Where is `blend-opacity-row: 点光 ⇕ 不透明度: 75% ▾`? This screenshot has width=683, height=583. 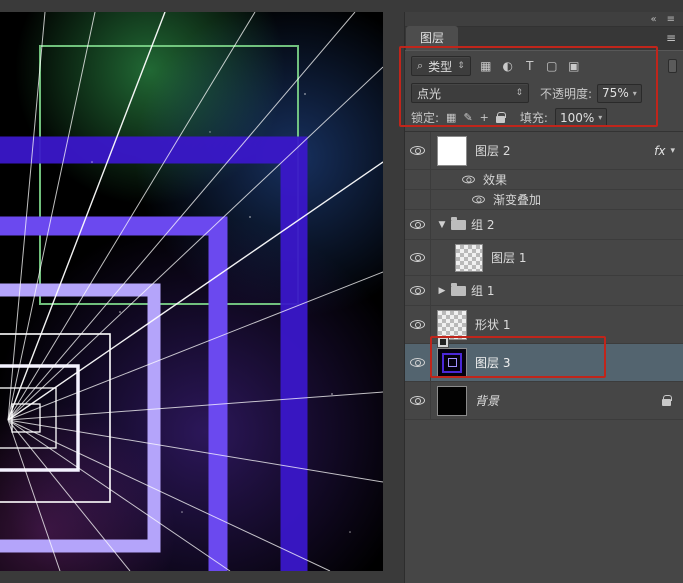
blend-opacity-row: 点光 ⇕ 不透明度: 75% ▾ is located at coordinates (544, 93).